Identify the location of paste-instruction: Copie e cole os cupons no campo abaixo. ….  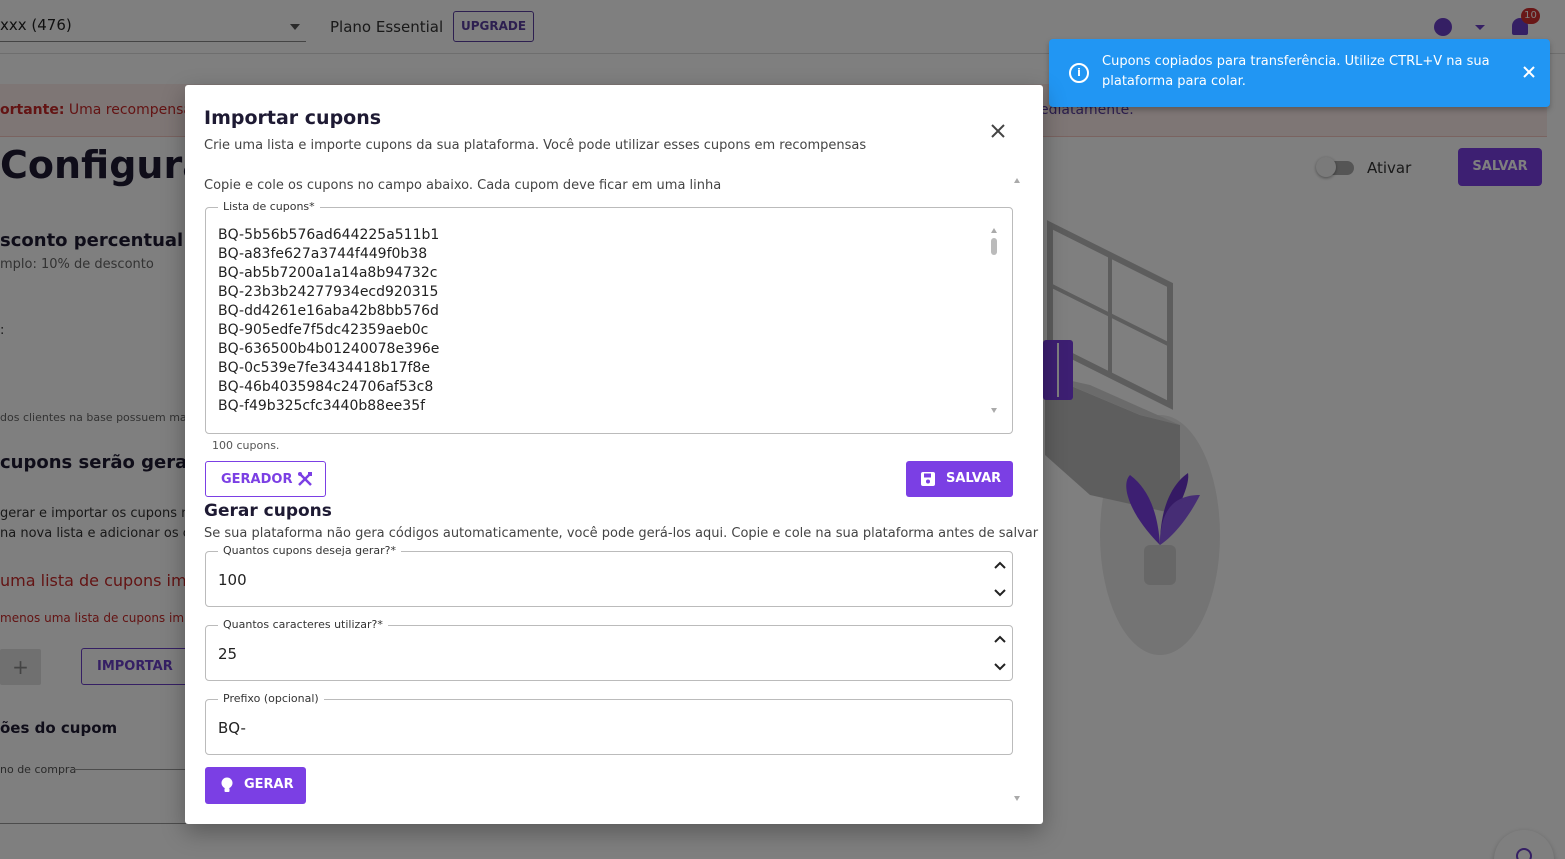
(463, 185).